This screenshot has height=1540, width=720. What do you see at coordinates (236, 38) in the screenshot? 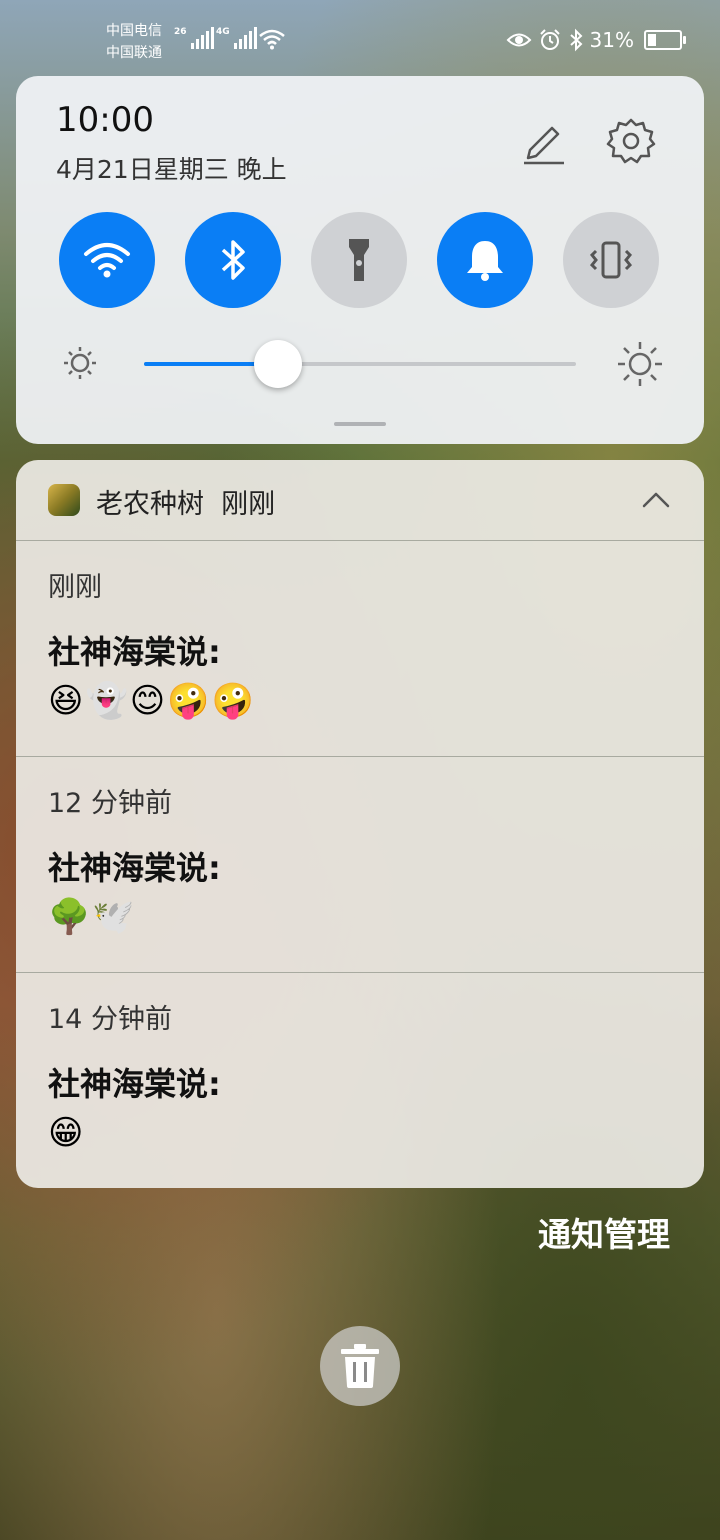
I see `signal-2-icon: 4G` at bounding box center [236, 38].